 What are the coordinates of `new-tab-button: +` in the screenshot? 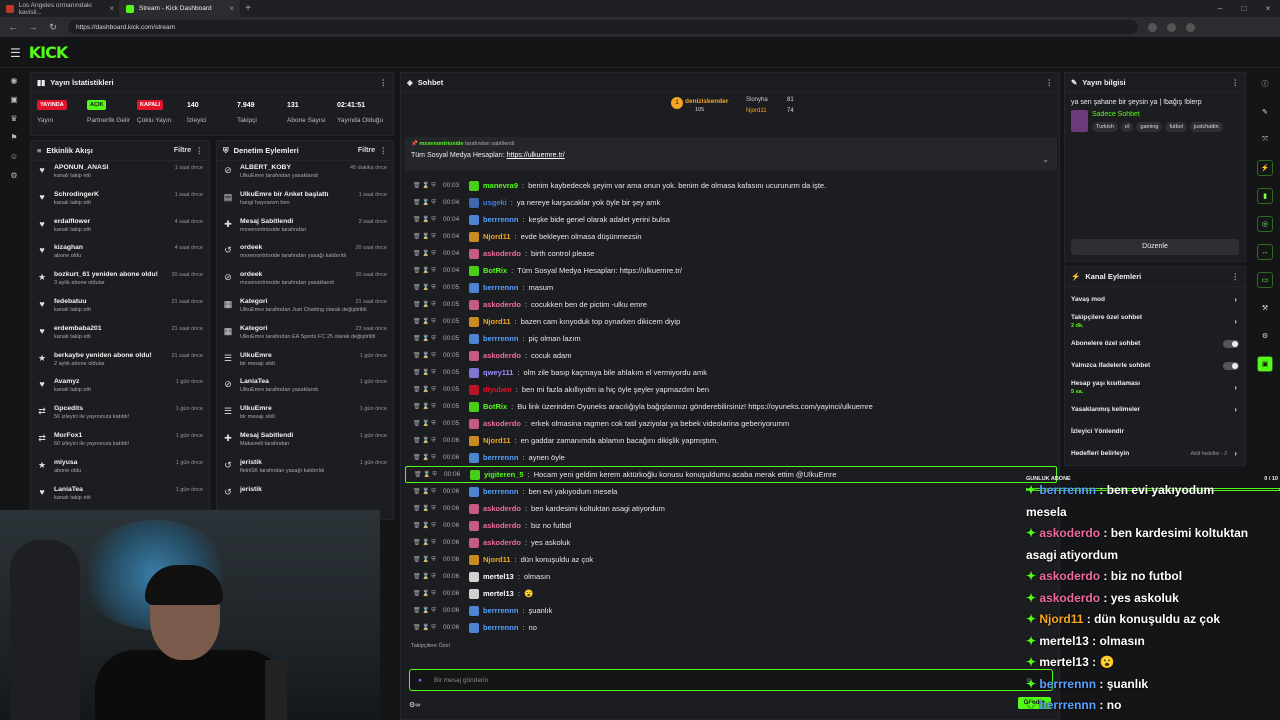 It's located at (248, 8).